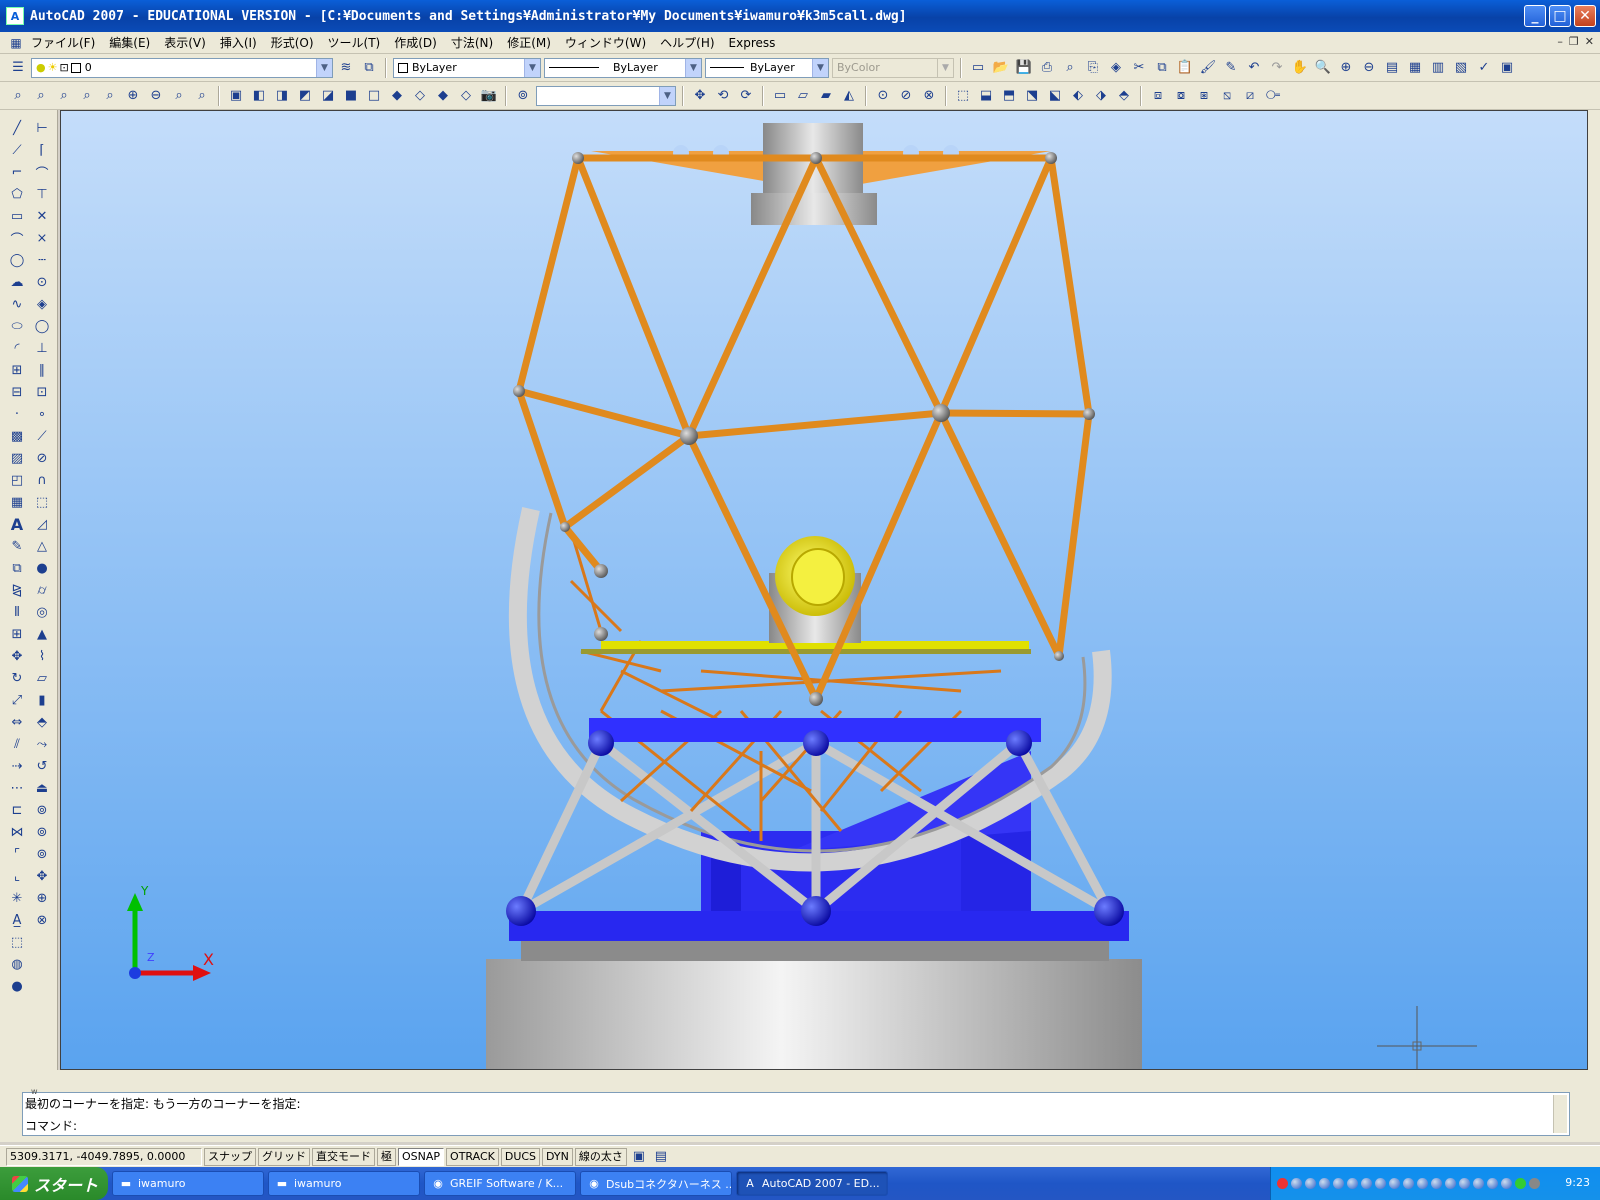  Describe the element at coordinates (17, 502) in the screenshot. I see `table-icon: ▦` at that location.